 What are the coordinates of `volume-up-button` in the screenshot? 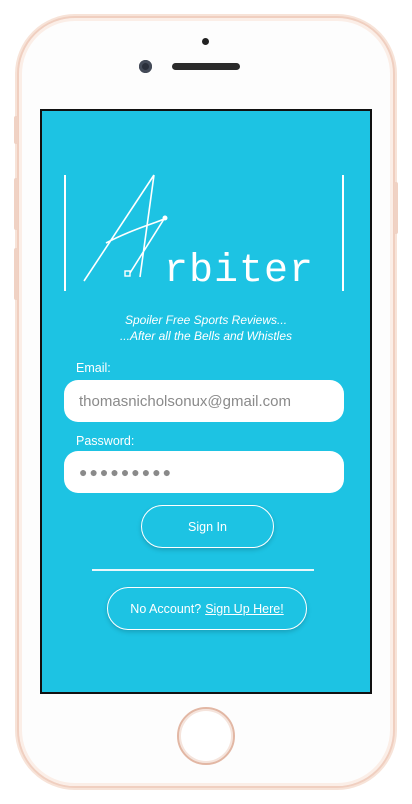 It's located at (16, 204).